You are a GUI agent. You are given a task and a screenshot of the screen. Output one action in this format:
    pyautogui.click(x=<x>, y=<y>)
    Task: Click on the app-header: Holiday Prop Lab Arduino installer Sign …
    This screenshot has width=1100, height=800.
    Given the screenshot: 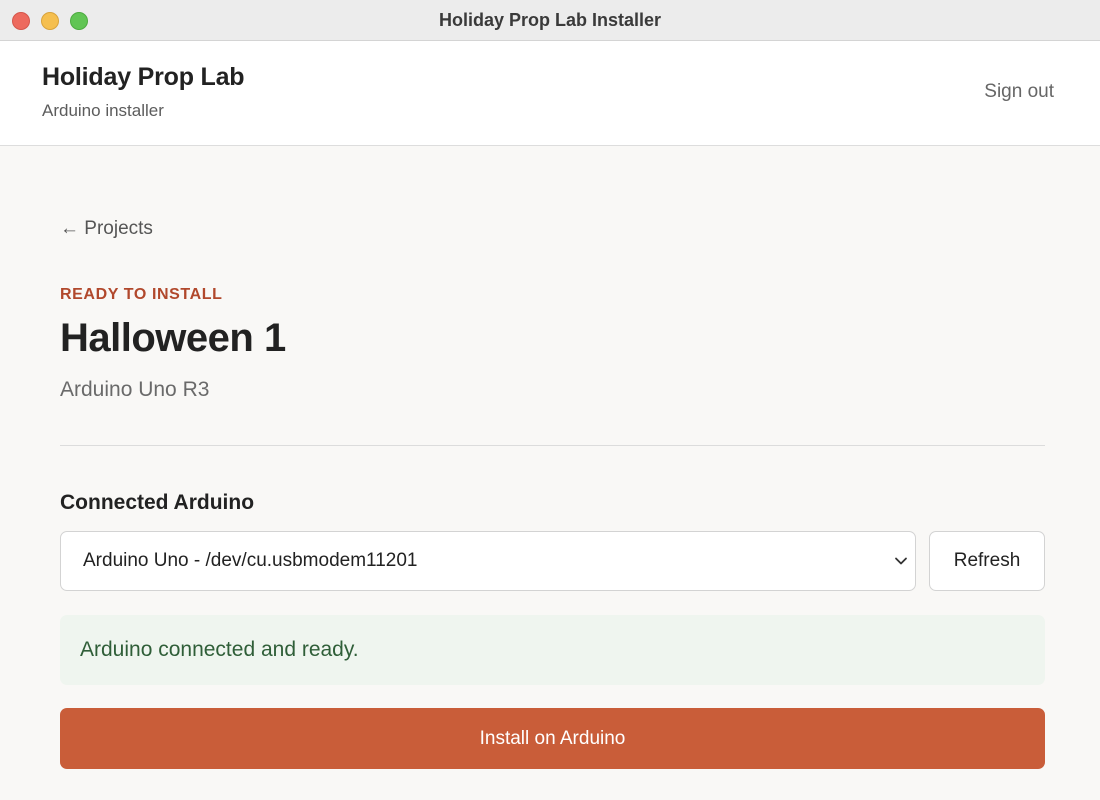 What is the action you would take?
    pyautogui.click(x=550, y=93)
    